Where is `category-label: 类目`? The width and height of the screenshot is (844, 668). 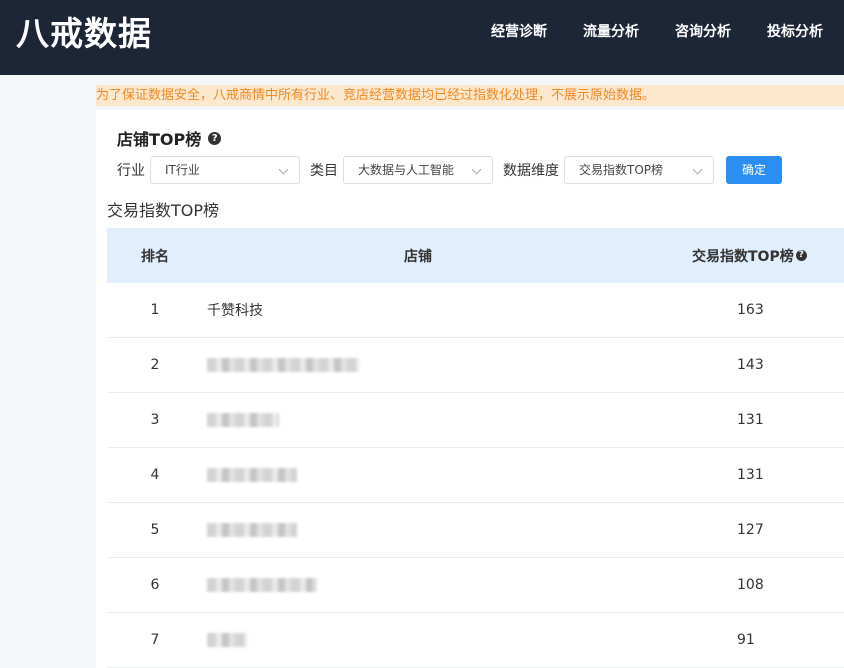
category-label: 类目 is located at coordinates (324, 171).